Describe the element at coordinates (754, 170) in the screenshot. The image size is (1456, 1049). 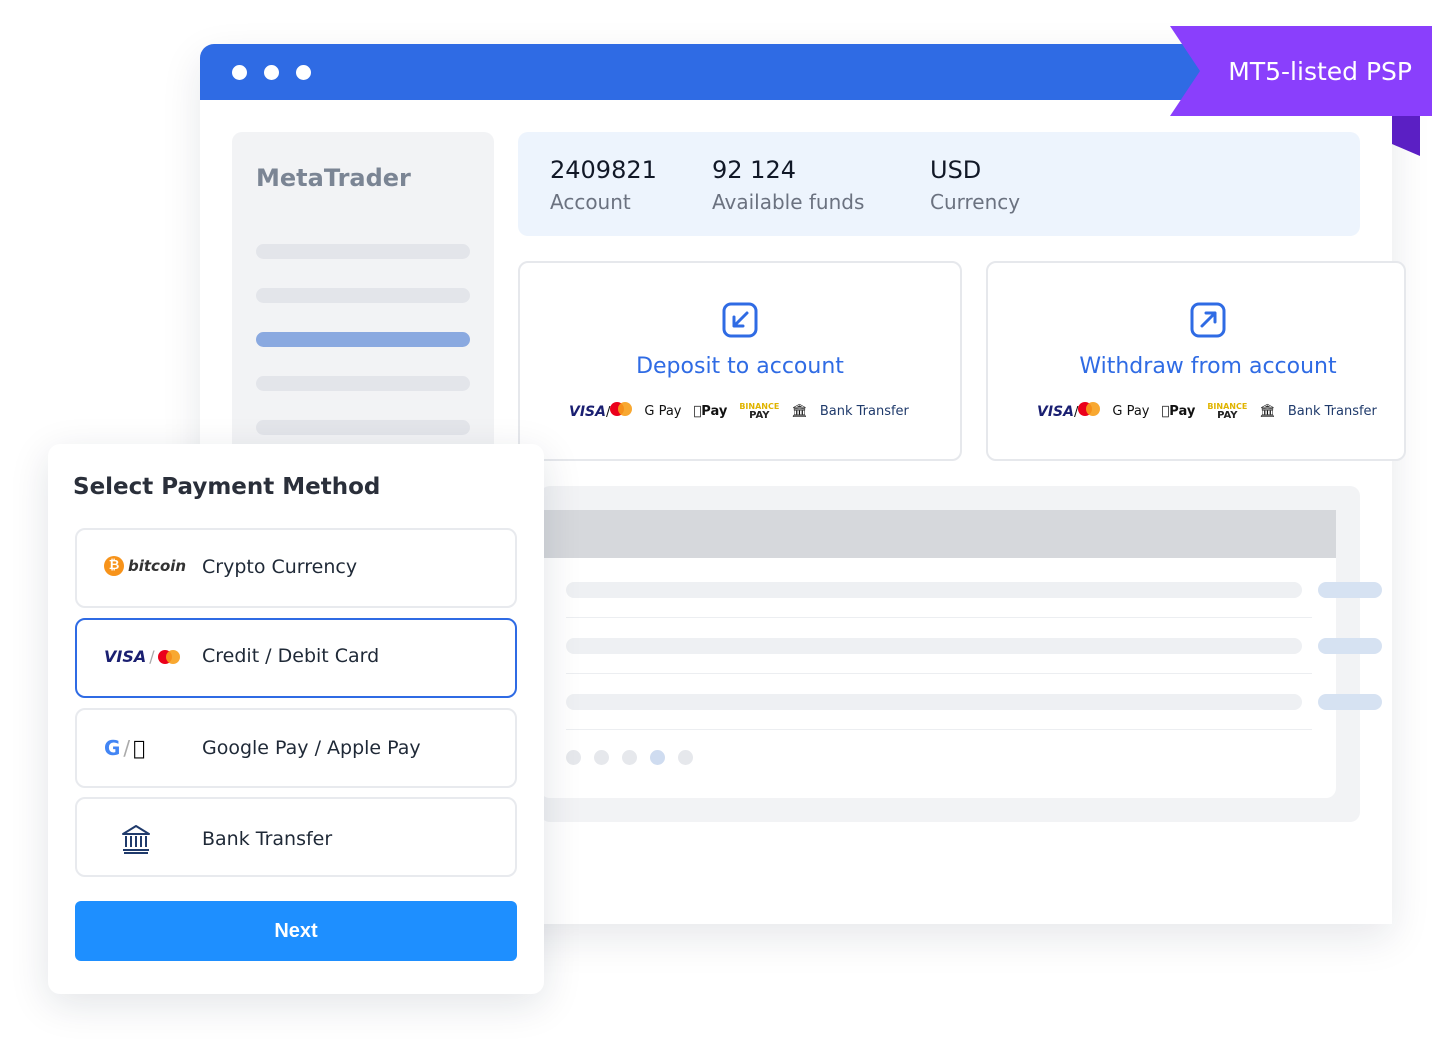
I see `available-funds: 92 124` at that location.